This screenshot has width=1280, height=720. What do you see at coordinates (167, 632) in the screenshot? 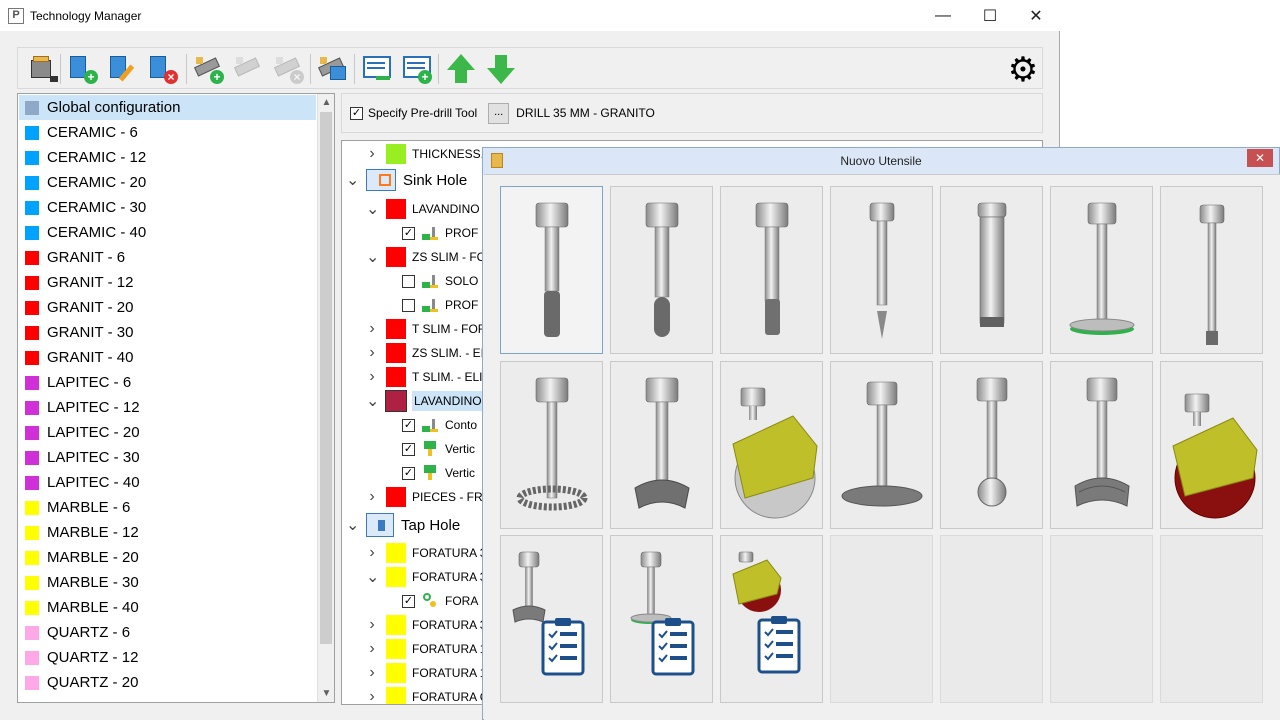
I see `material-list-item: QUARTZ - 6` at bounding box center [167, 632].